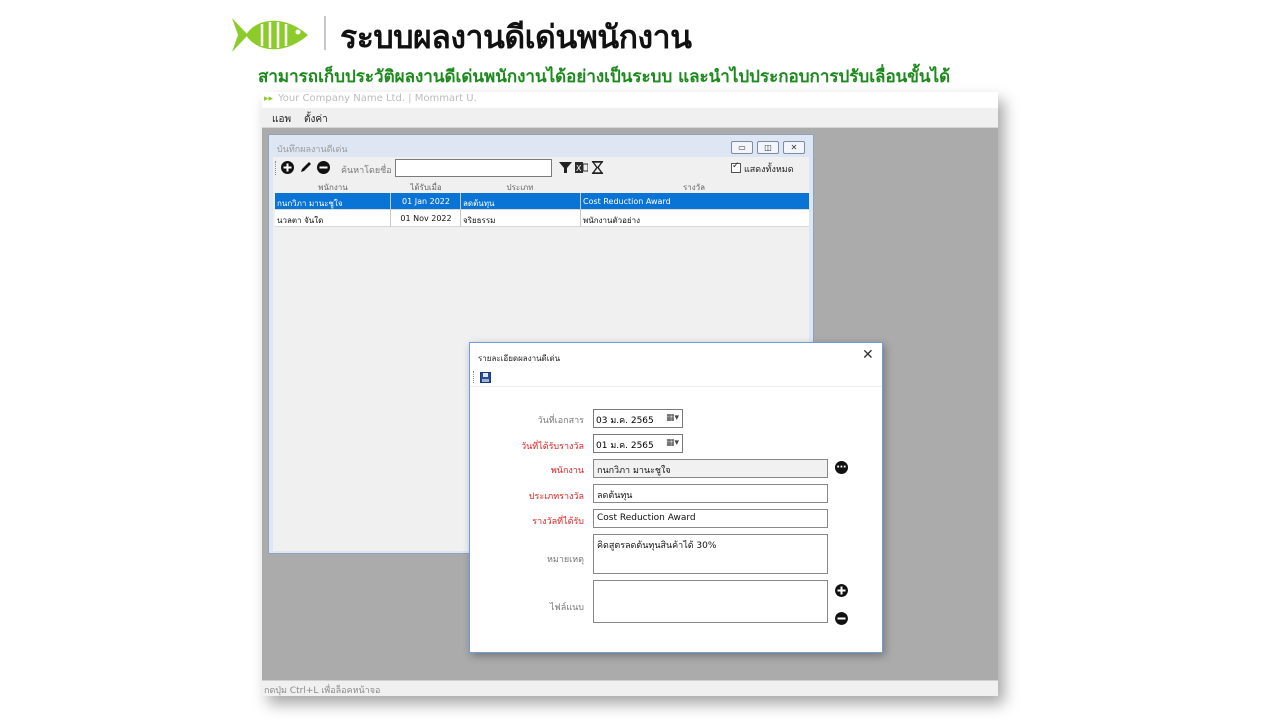 The height and width of the screenshot is (720, 1280). I want to click on excel-export-icon: X, so click(581, 167).